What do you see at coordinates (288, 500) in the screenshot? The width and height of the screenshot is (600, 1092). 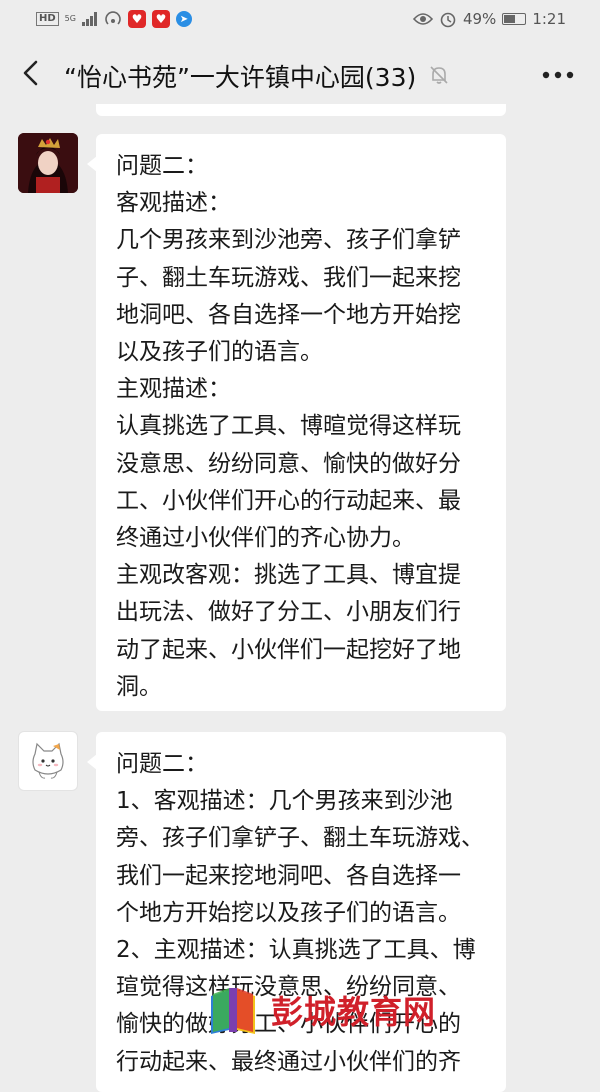 I see `message-line: 工、小伙伴们开心的行动起来、最` at bounding box center [288, 500].